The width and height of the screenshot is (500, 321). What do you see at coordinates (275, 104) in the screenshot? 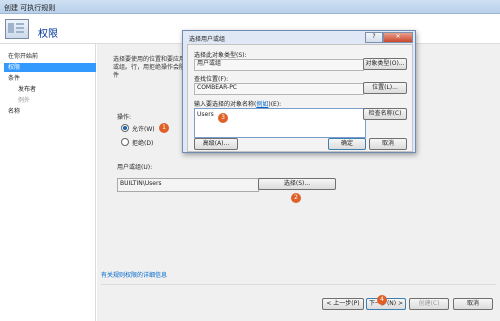
I see `object-names-label-suffix: )(E):` at bounding box center [275, 104].